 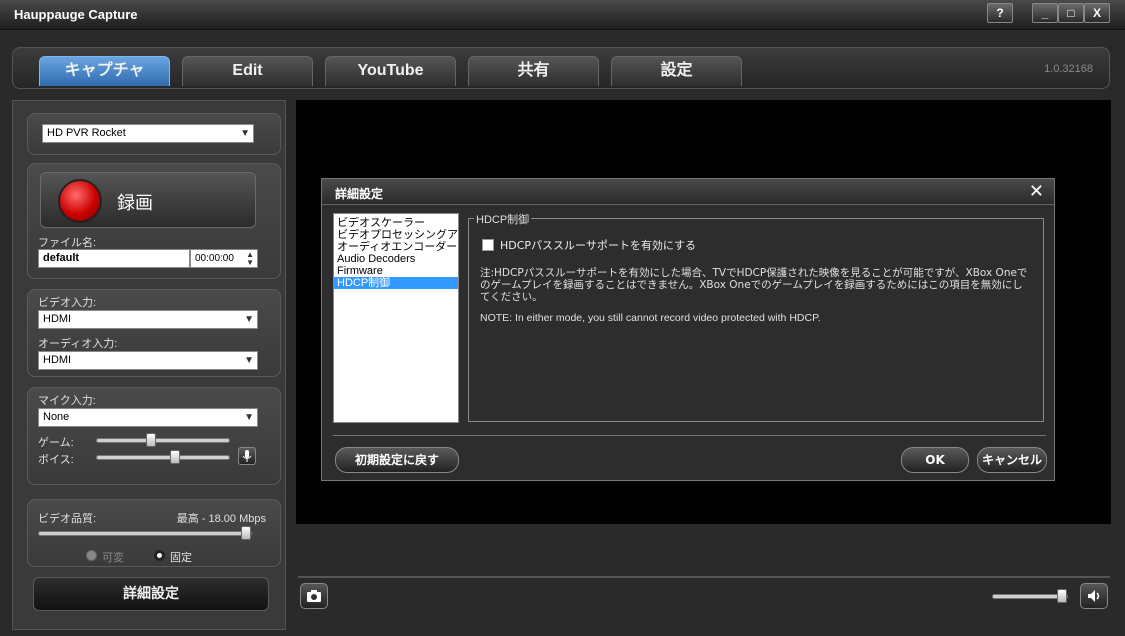 I want to click on snapshot-button, so click(x=314, y=596).